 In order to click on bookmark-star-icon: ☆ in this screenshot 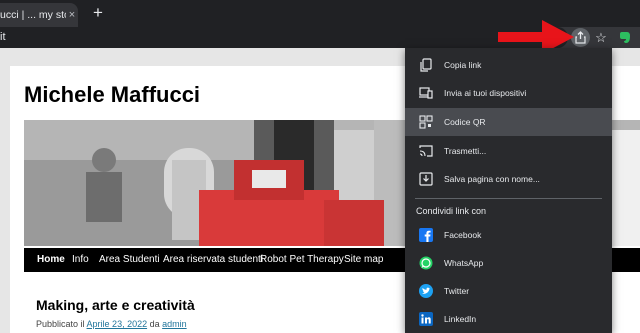, I will do `click(601, 37)`.